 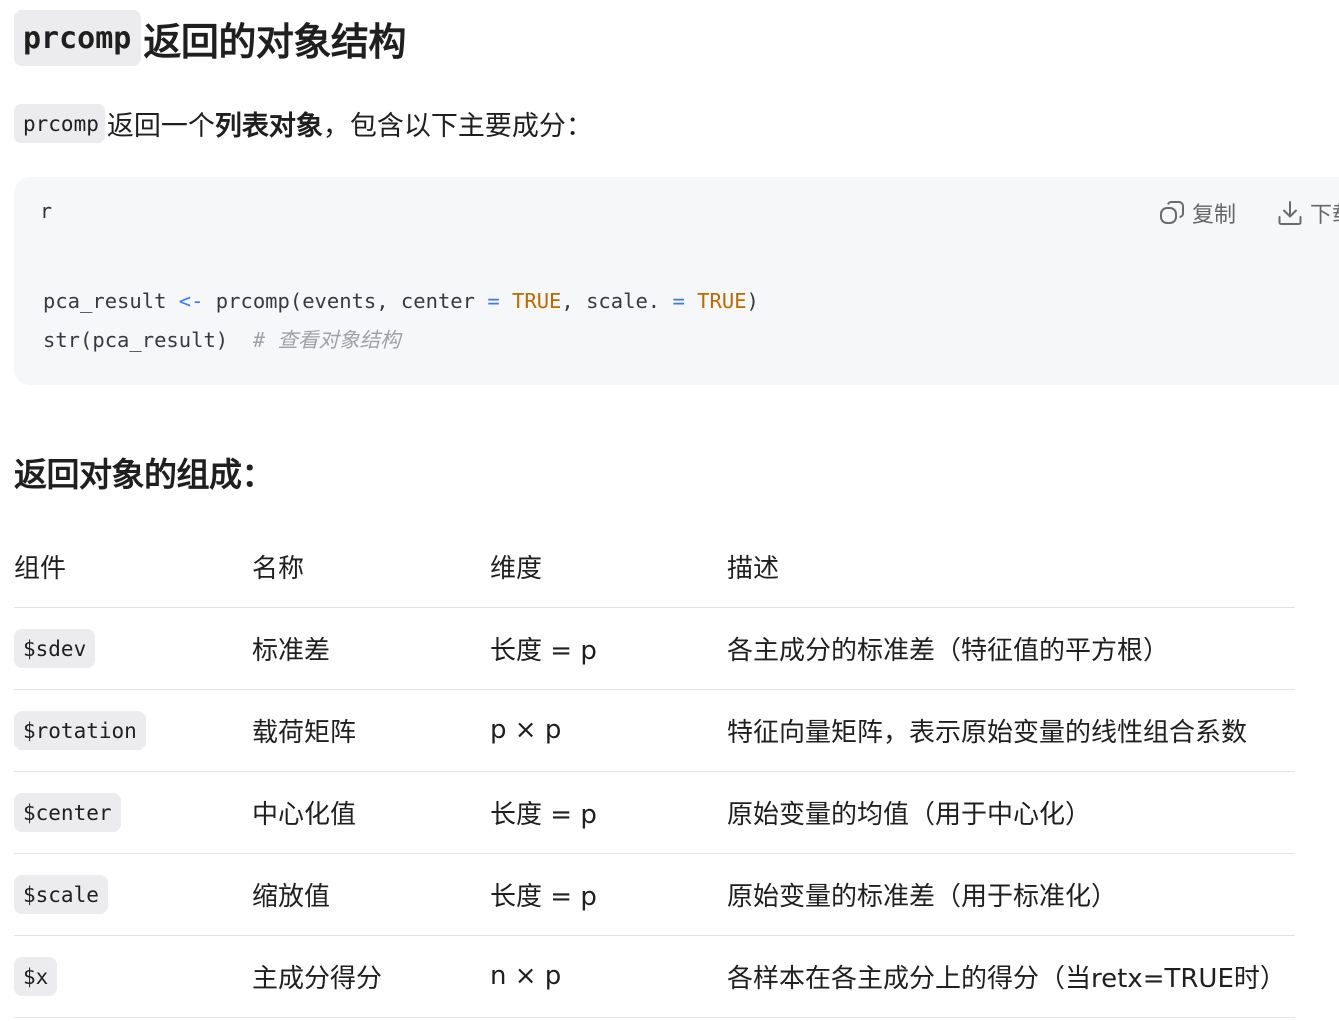 I want to click on section-heading: 返回对象的组成：, so click(x=144, y=474).